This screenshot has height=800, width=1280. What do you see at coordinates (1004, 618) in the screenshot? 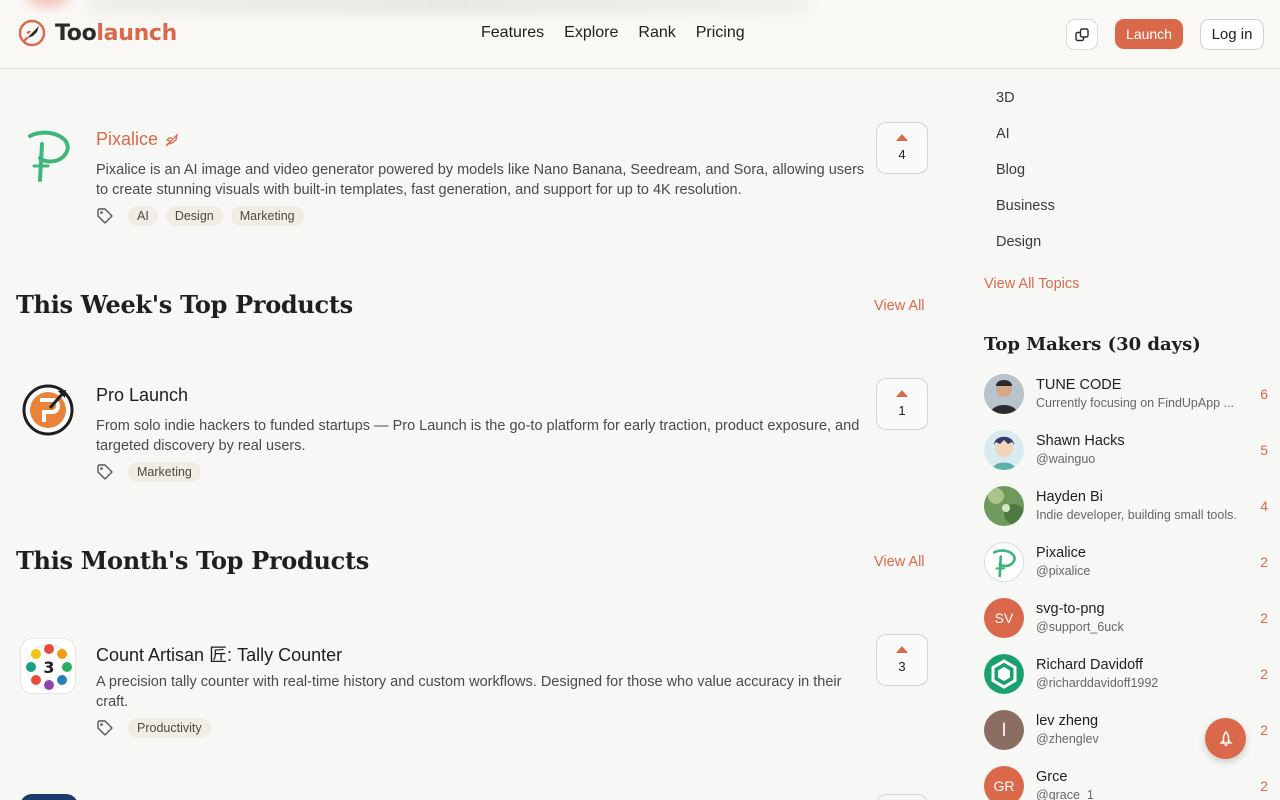
I see `avatar: SV` at bounding box center [1004, 618].